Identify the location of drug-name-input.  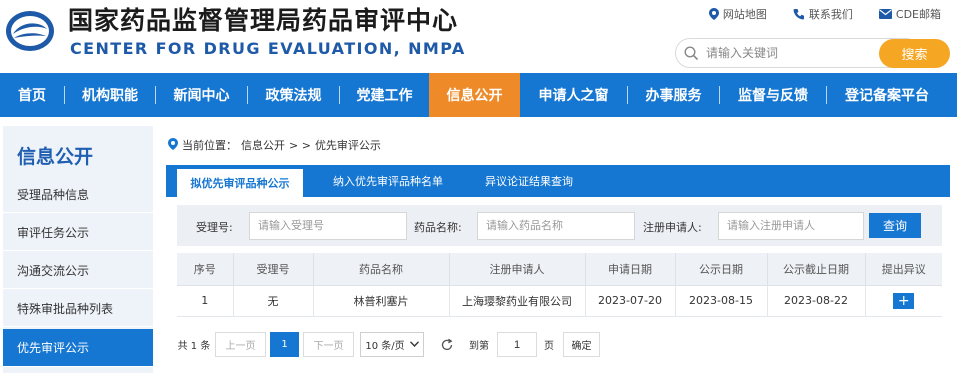
(556, 226).